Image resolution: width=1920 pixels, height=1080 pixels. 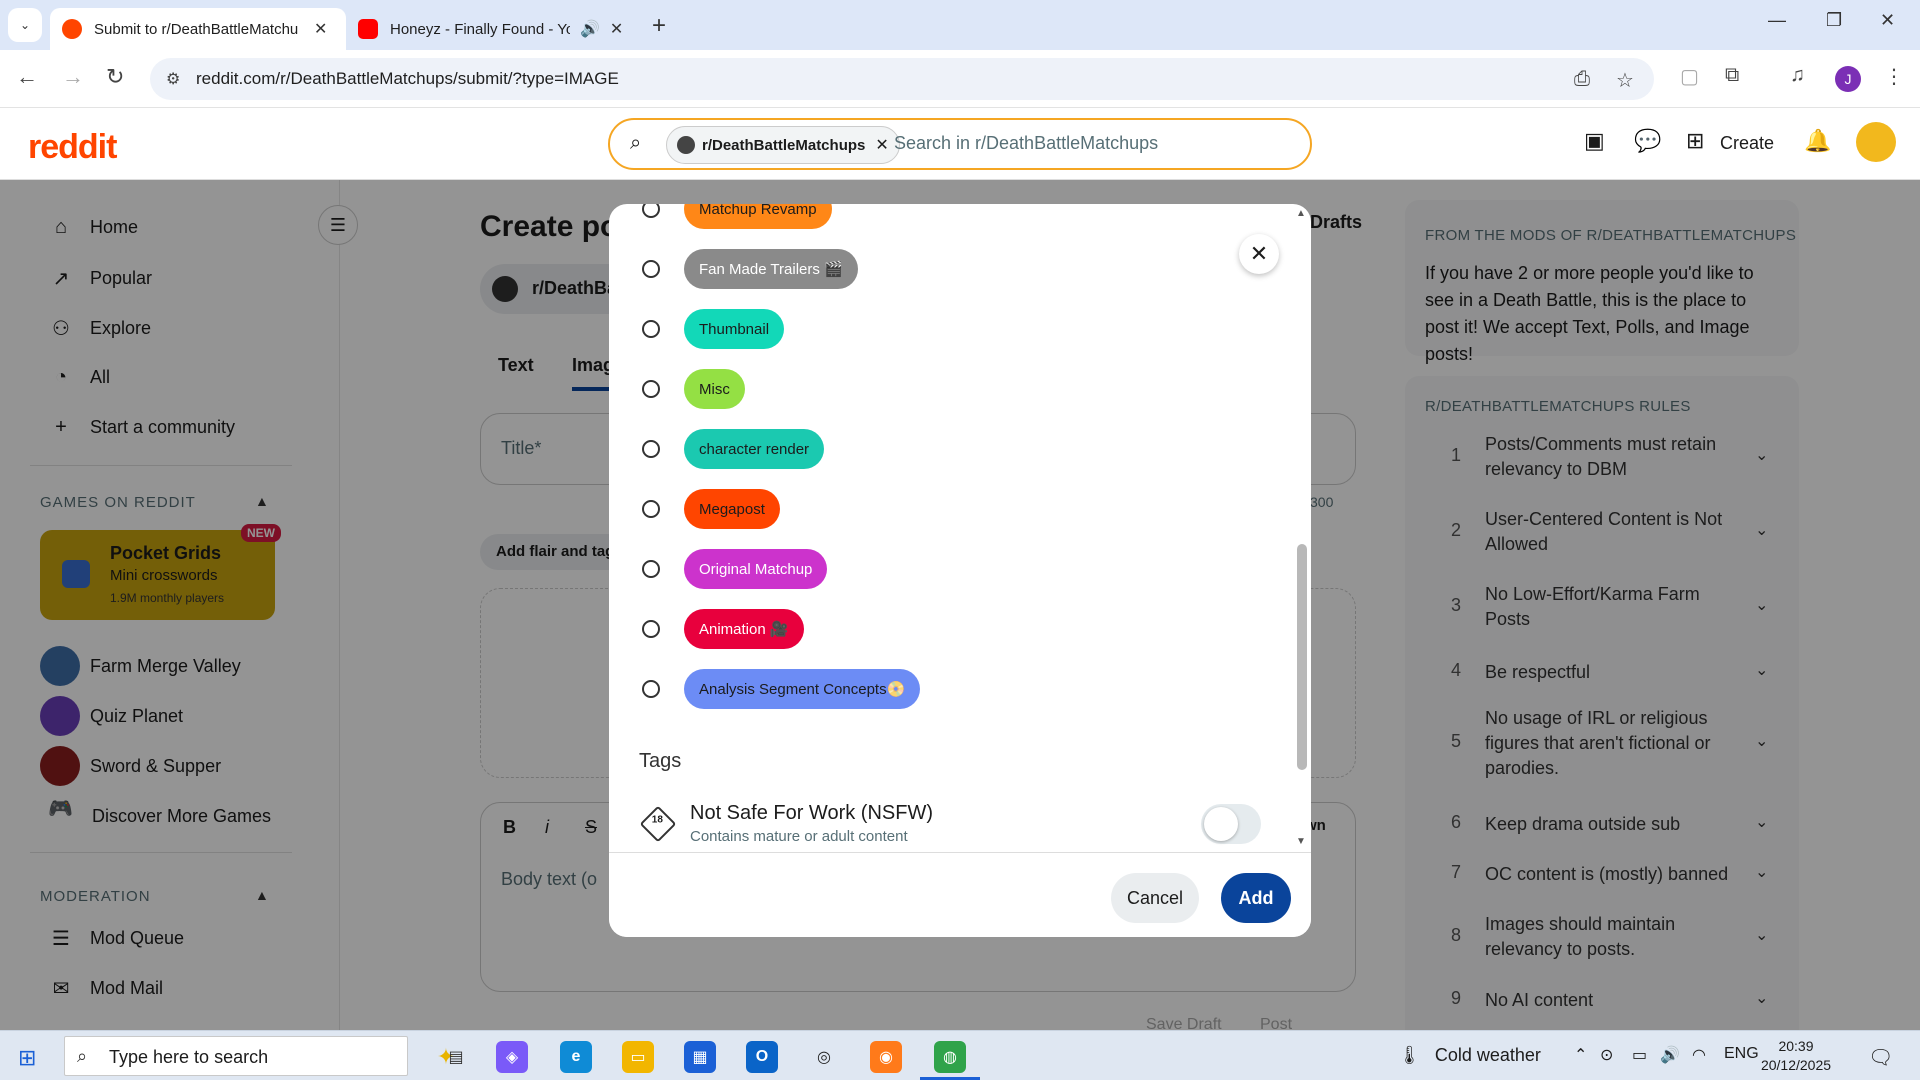 I want to click on nsfw-toggle, so click(x=1231, y=824).